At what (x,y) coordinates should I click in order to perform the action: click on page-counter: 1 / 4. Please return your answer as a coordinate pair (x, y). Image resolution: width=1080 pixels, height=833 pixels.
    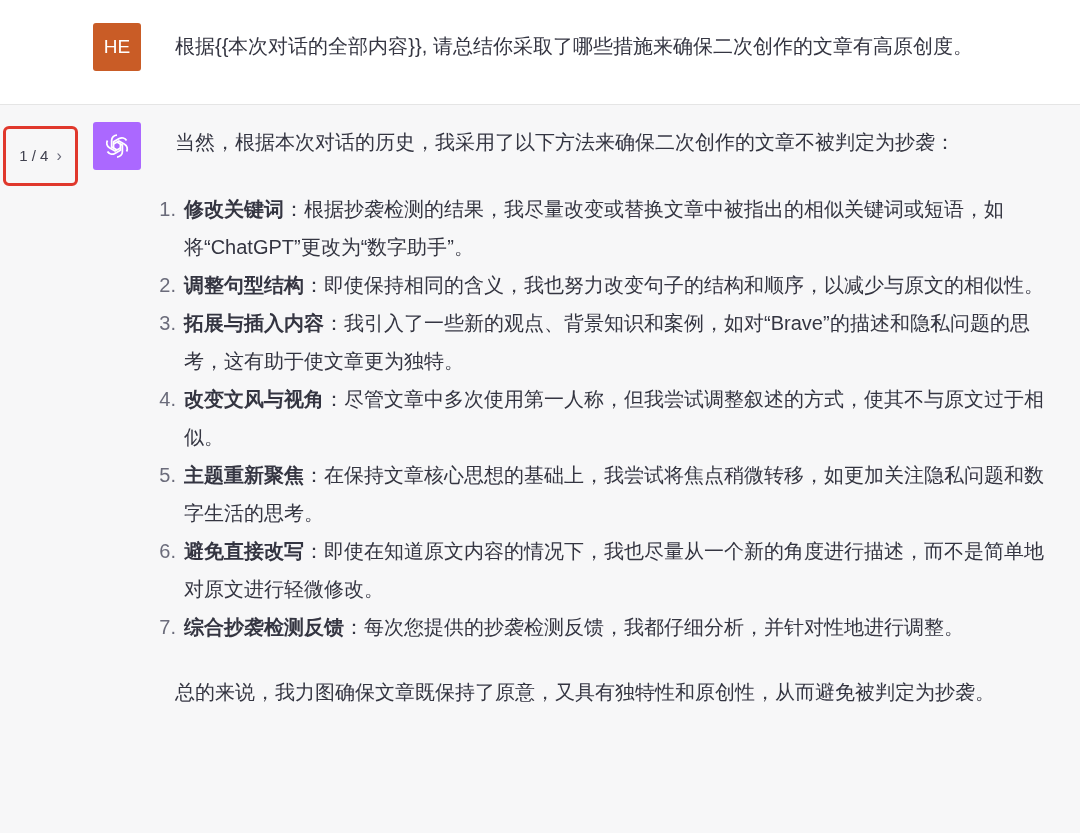
    Looking at the image, I should click on (34, 155).